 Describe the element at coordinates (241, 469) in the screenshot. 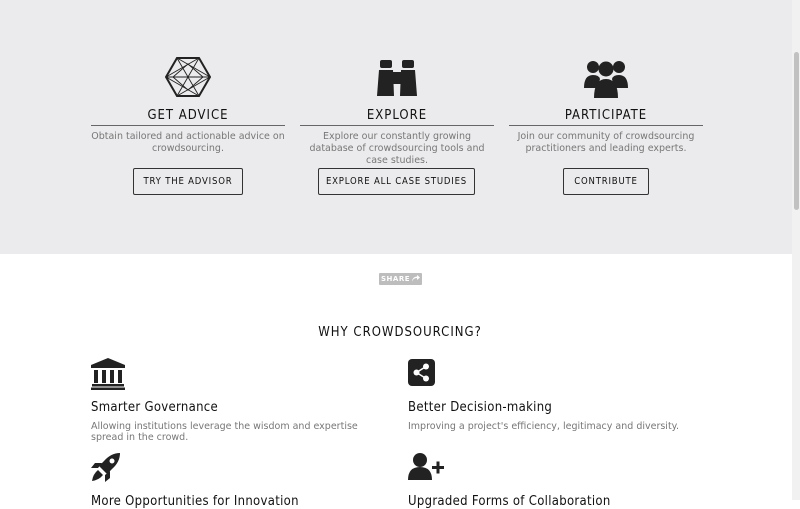

I see `rocket-icon` at that location.